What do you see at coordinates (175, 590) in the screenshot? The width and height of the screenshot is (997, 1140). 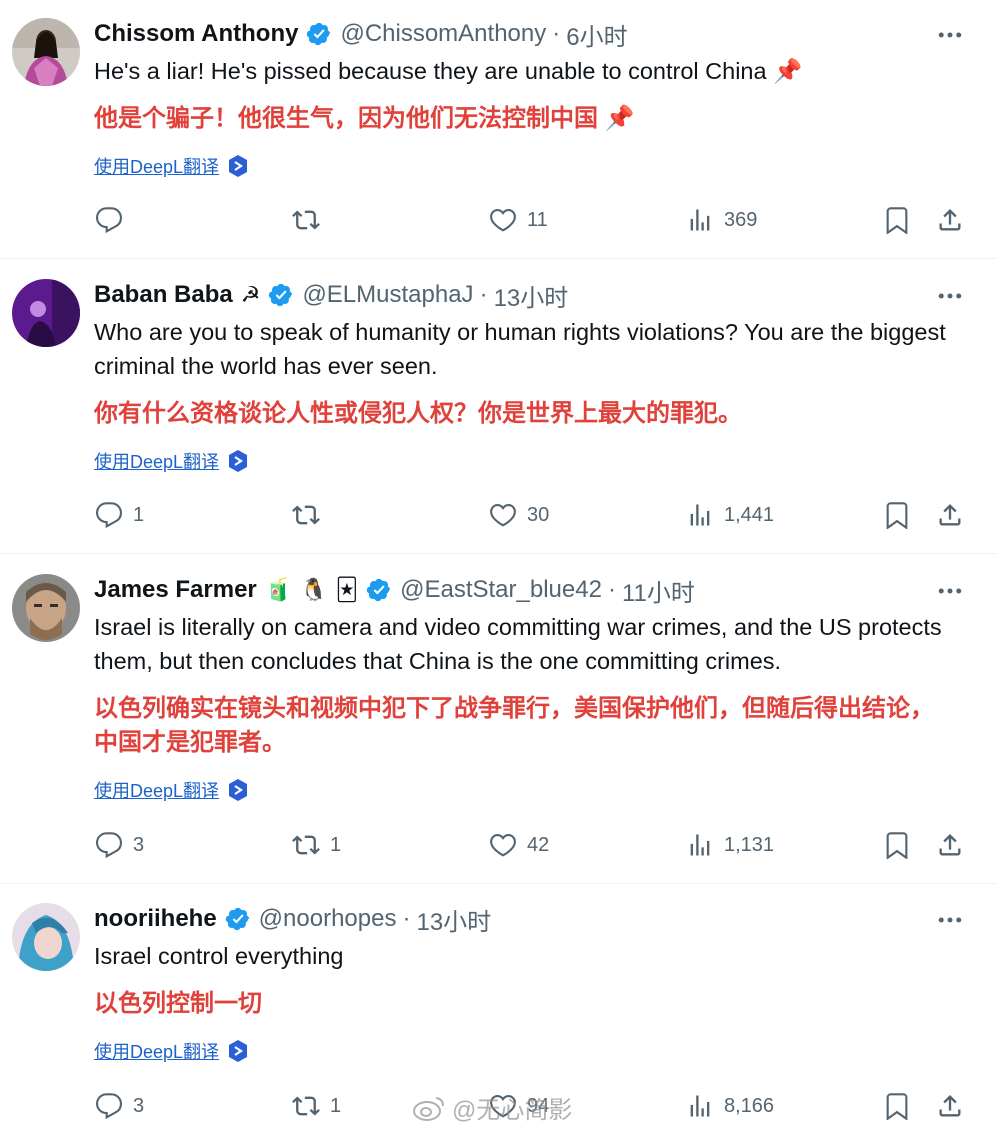 I see `display-name: James Farmer` at bounding box center [175, 590].